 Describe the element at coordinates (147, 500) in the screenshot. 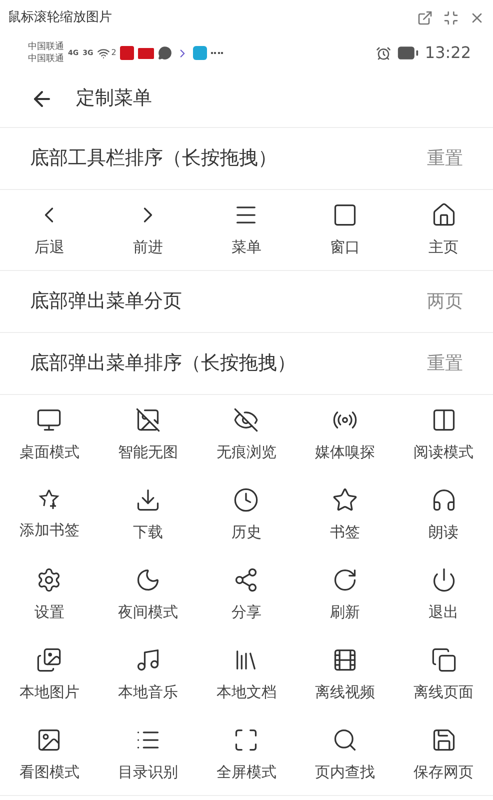

I see `download-icon` at that location.